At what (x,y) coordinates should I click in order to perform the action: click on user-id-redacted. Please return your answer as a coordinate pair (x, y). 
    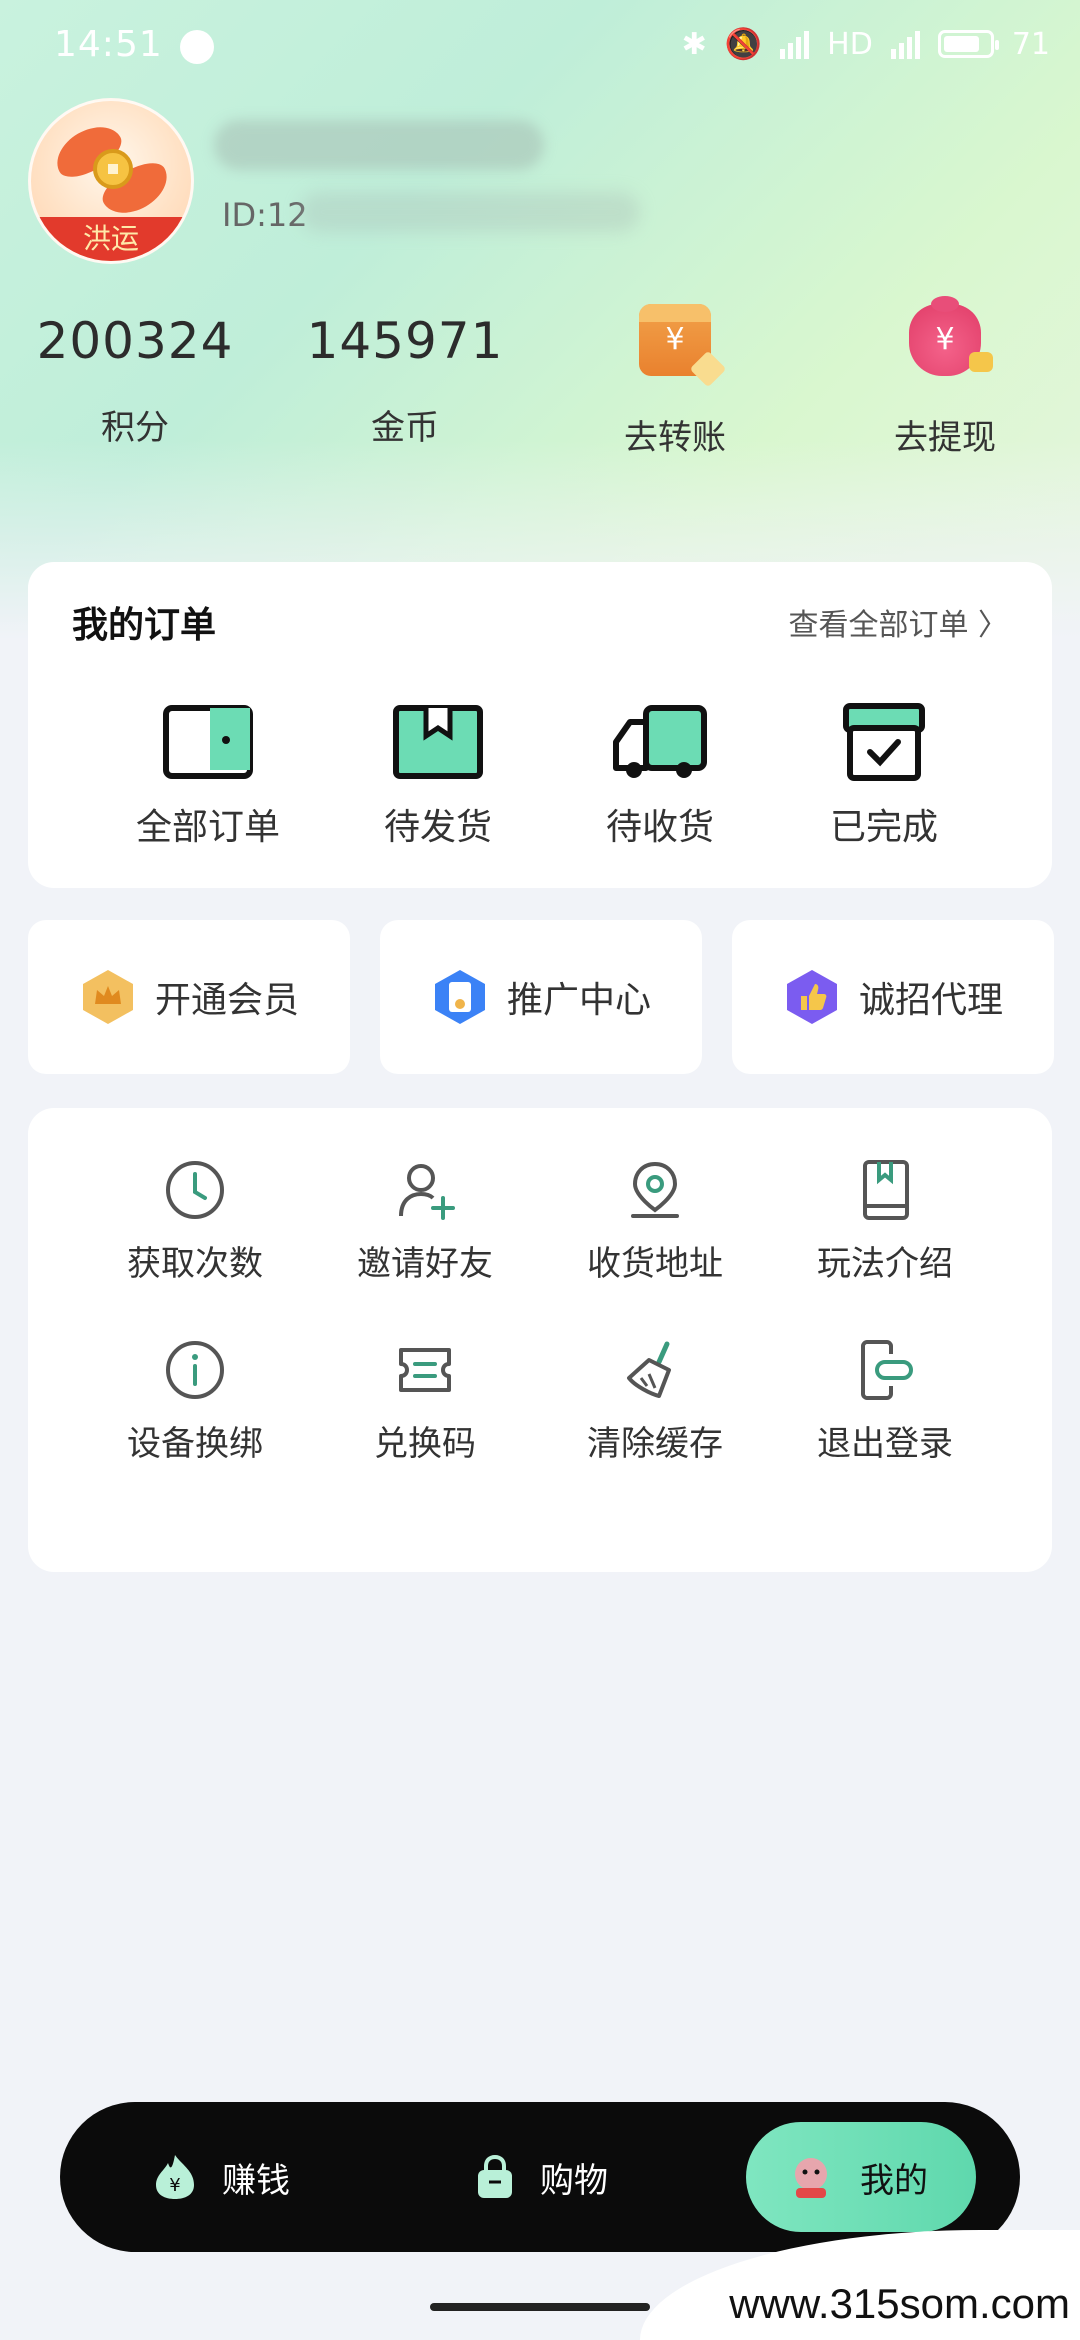
    Looking at the image, I should click on (470, 212).